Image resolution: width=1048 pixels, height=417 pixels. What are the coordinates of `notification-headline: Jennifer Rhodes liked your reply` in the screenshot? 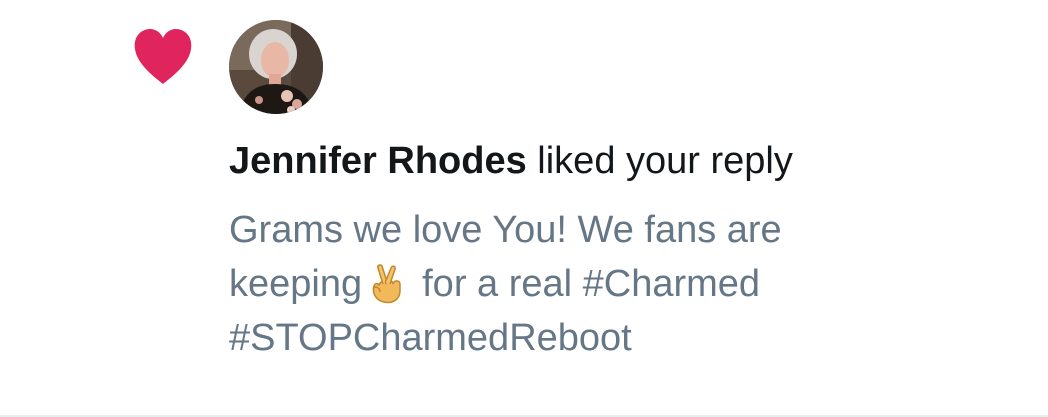 It's located at (511, 161).